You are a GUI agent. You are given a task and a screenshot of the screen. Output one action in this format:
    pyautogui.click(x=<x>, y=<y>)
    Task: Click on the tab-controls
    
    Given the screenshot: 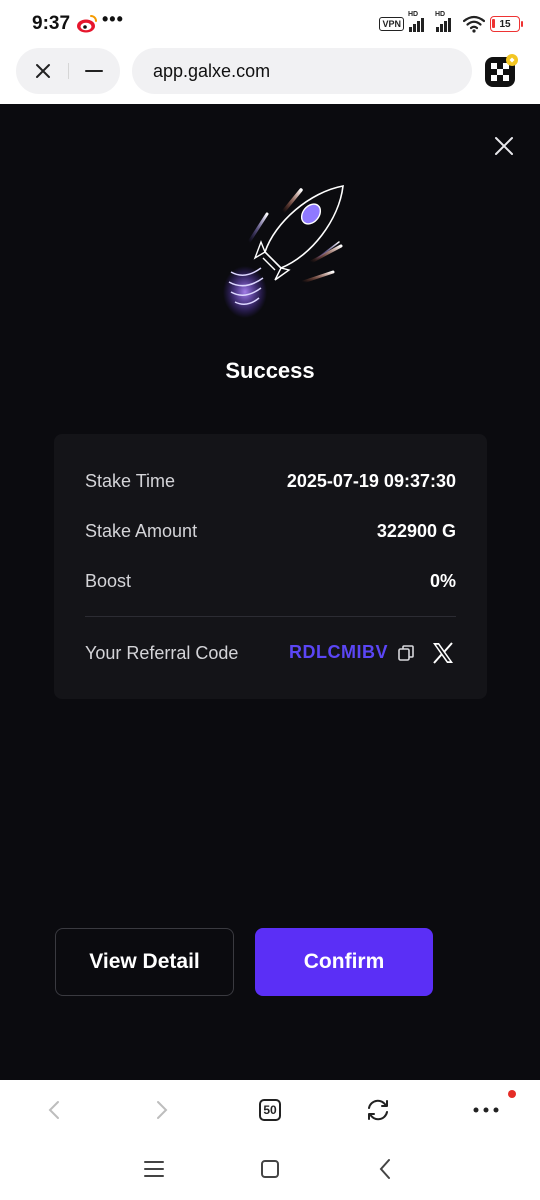 What is the action you would take?
    pyautogui.click(x=68, y=71)
    